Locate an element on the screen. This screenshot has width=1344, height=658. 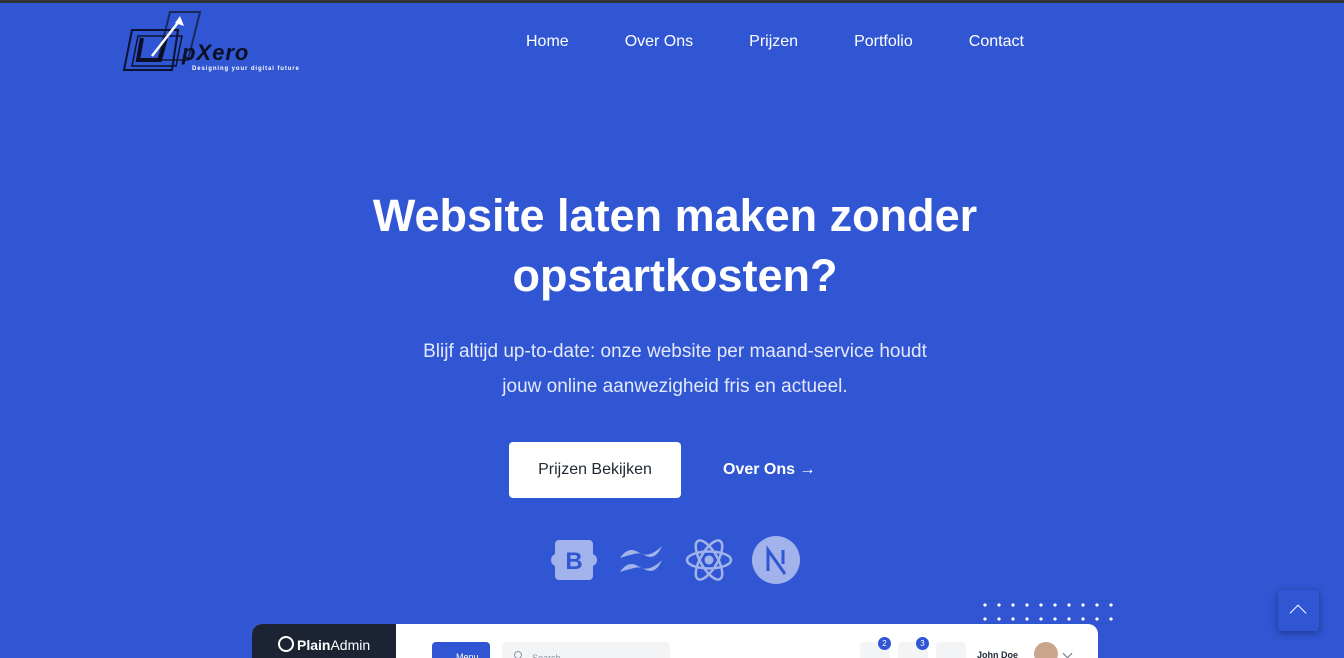
preview-brand: PlainAdmin is located at coordinates (333, 645).